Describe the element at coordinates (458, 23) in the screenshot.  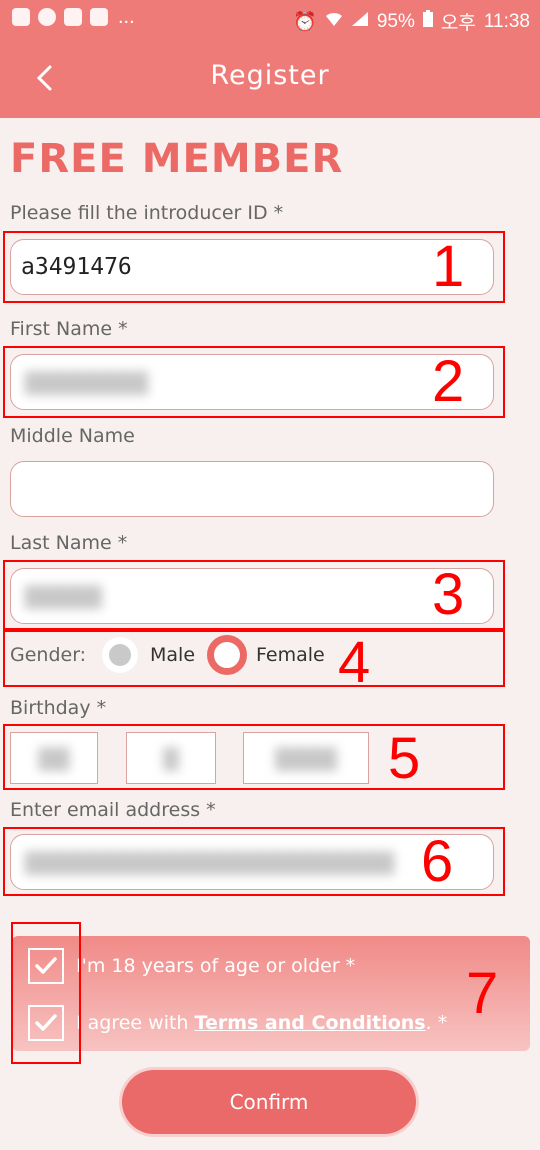
I see `am-pm: 오후` at that location.